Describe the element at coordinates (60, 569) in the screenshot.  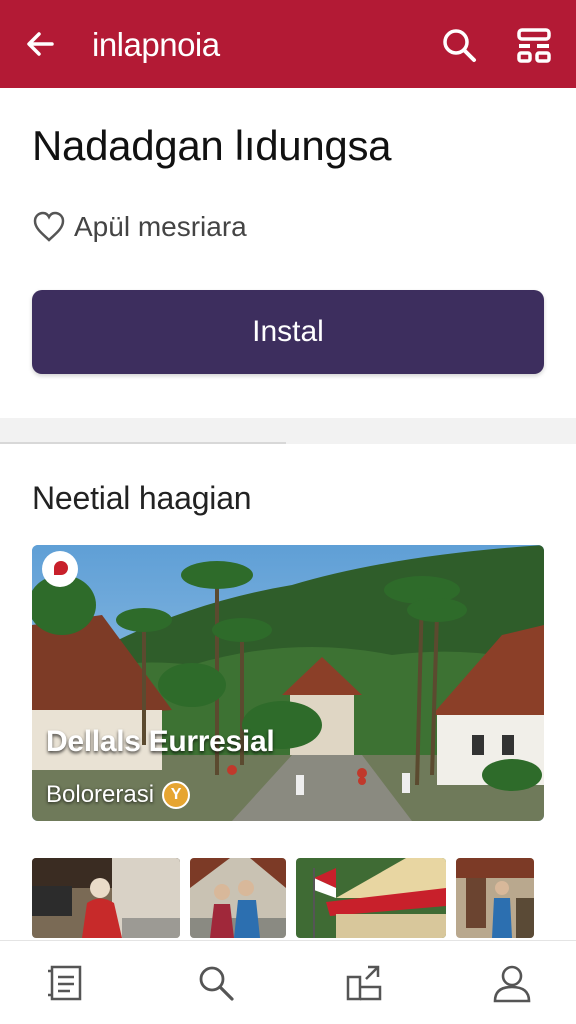
I see `pin-icon` at that location.